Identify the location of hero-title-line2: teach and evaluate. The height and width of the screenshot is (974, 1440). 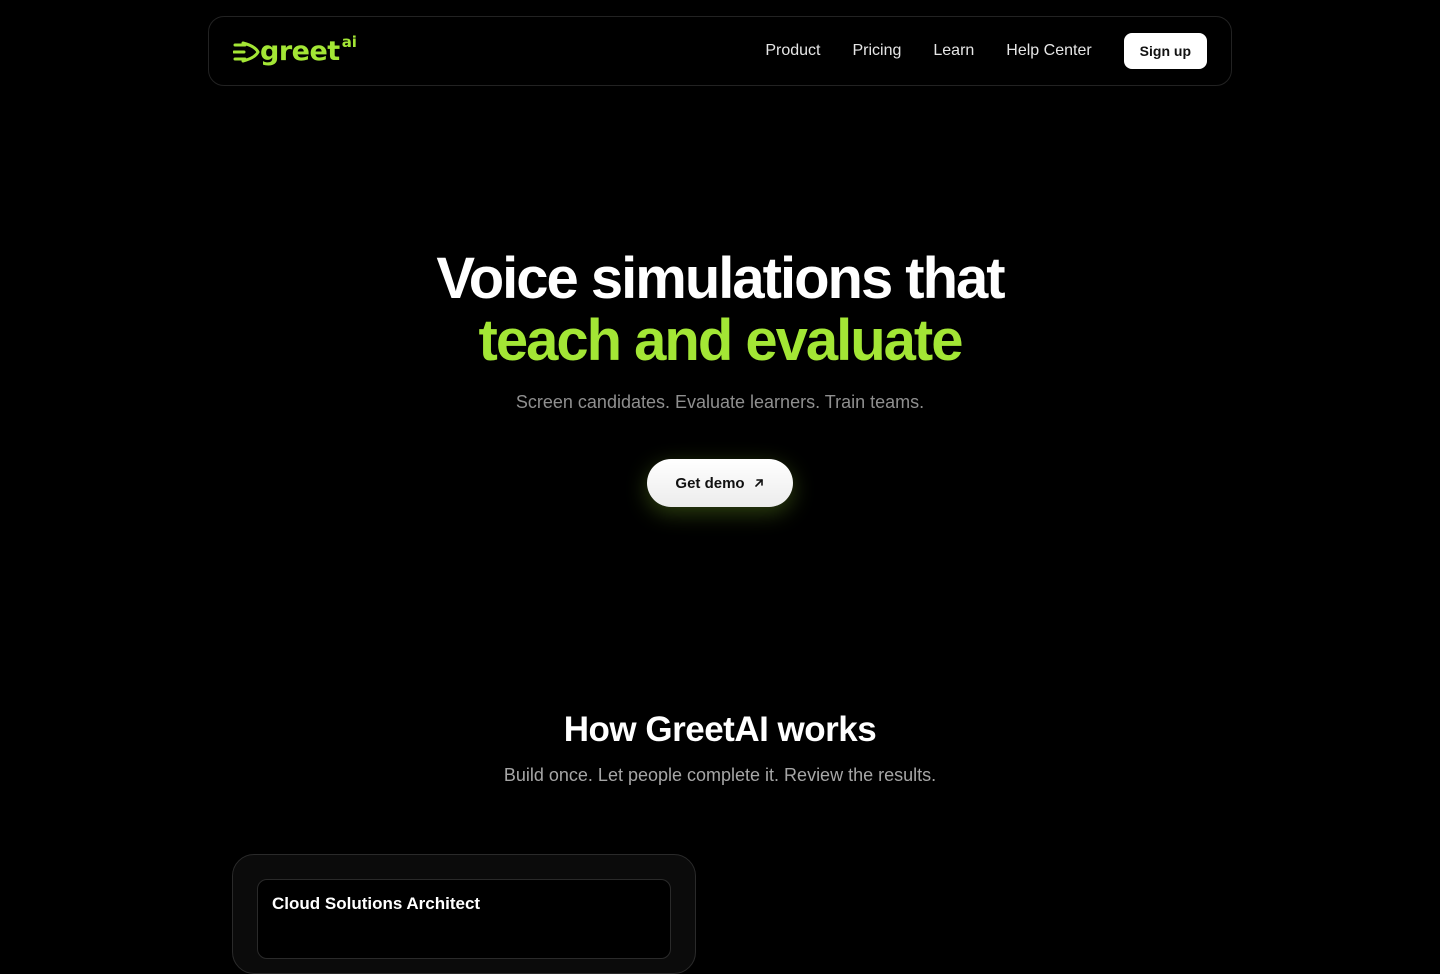
(721, 340).